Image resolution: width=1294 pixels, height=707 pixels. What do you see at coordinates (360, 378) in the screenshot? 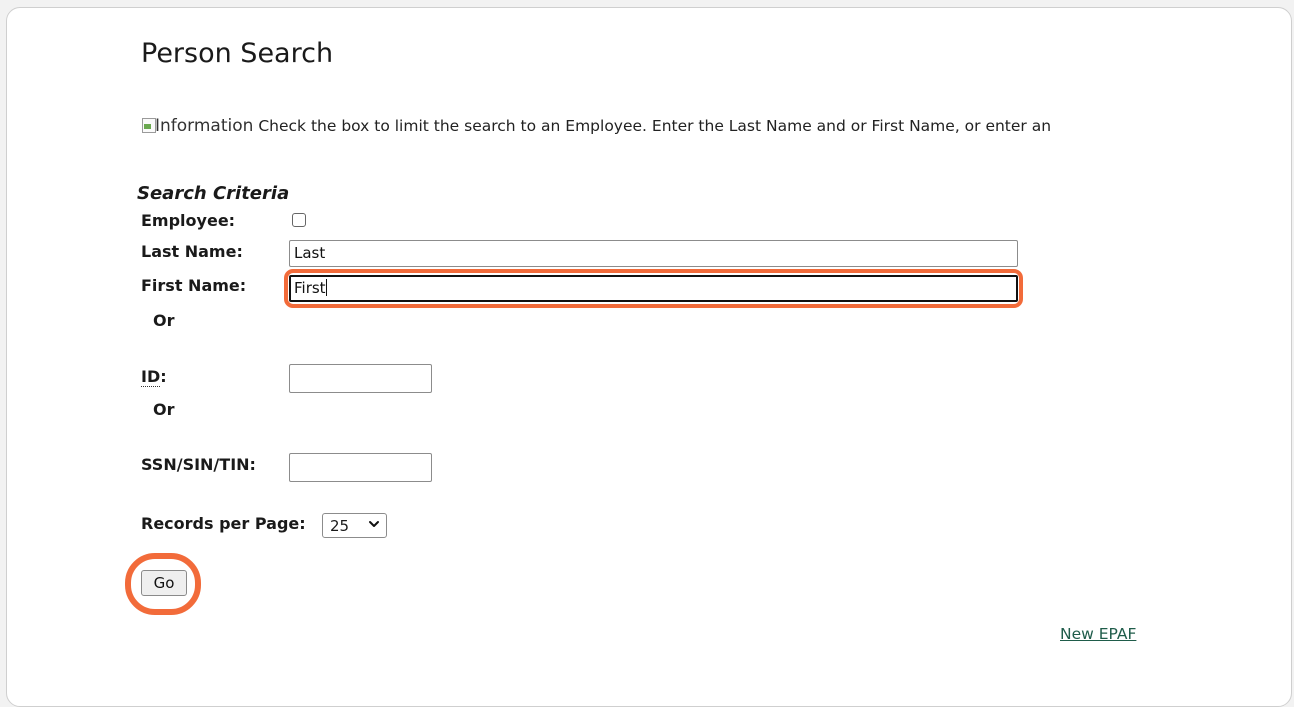
I see `id-input` at bounding box center [360, 378].